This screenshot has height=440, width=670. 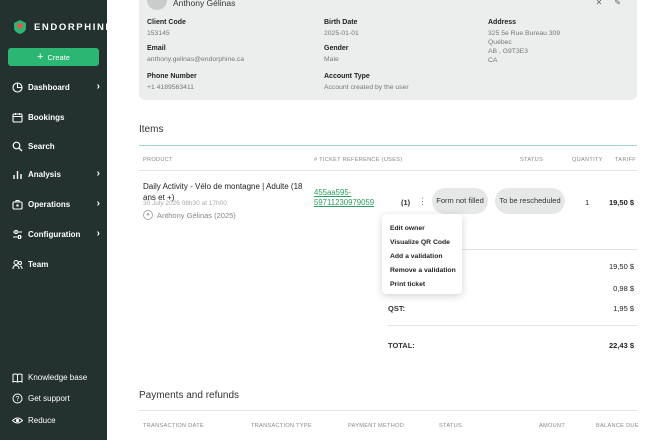 What do you see at coordinates (617, 3) in the screenshot?
I see `edit-icon: ✎` at bounding box center [617, 3].